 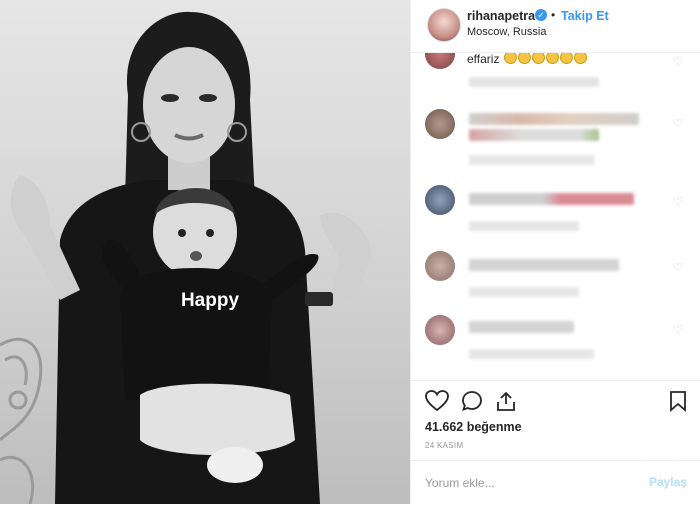 What do you see at coordinates (189, 105) in the screenshot?
I see `face-shape` at bounding box center [189, 105].